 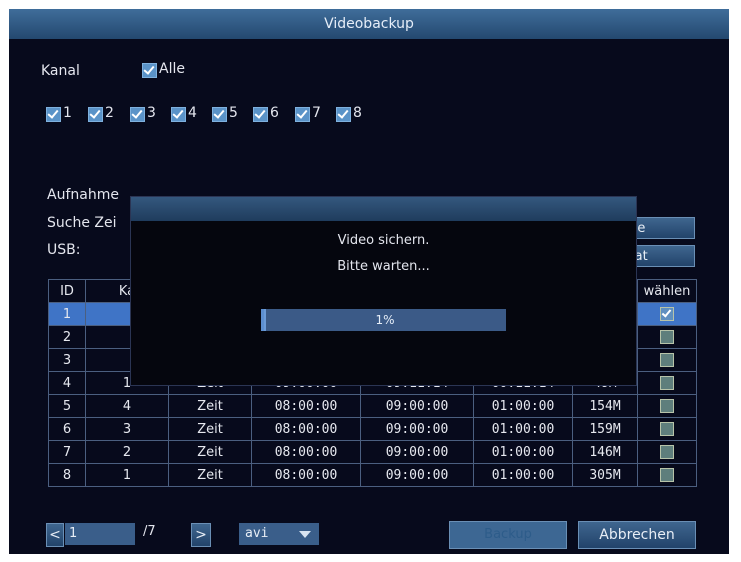 What do you see at coordinates (357, 113) in the screenshot?
I see `channel-number: 8` at bounding box center [357, 113].